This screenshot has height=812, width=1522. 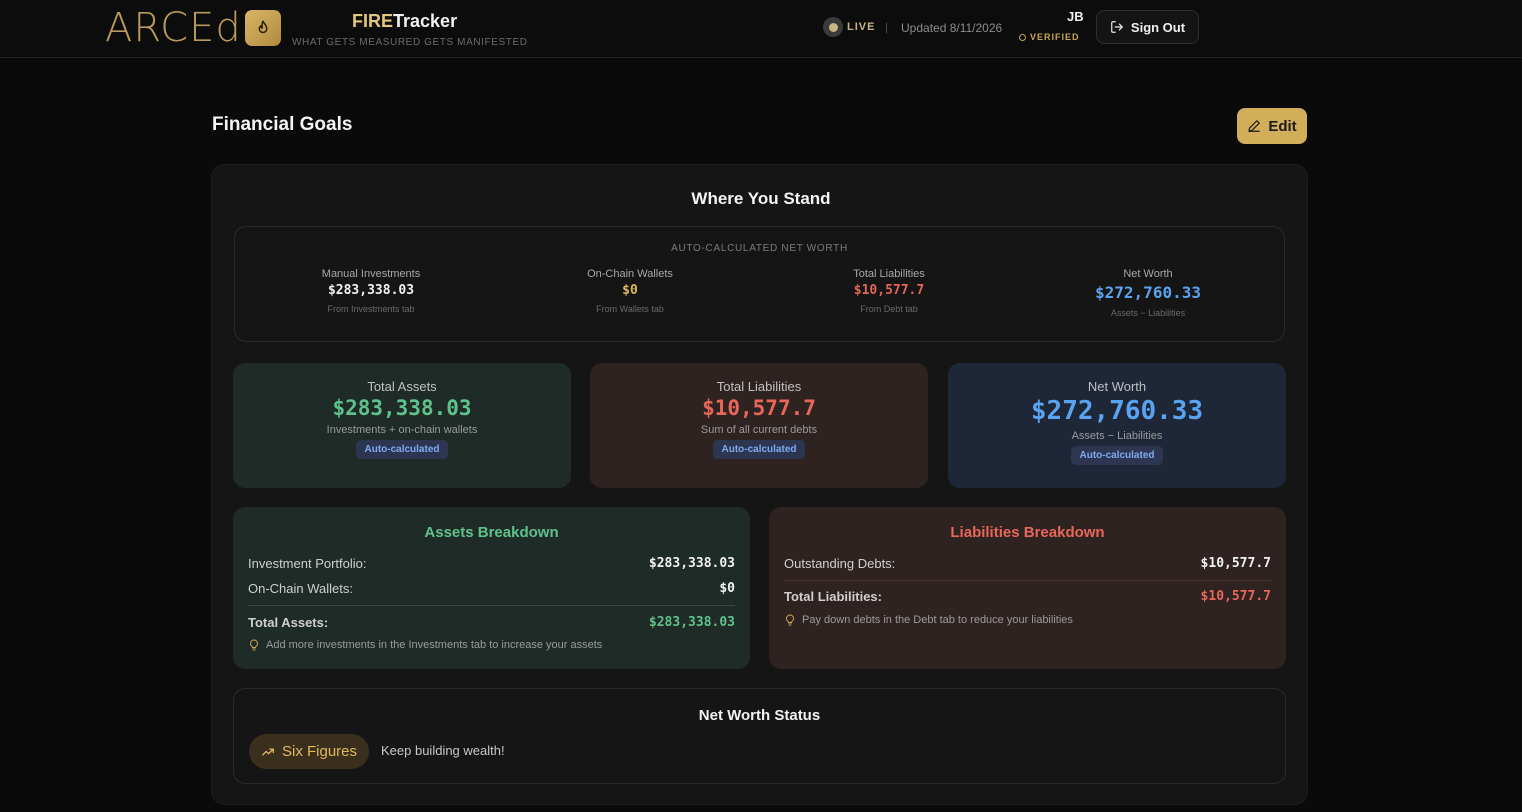 I want to click on liabilities-row-outstanding-debts: Outstanding Debts: $10,577.7, so click(x=1027, y=563).